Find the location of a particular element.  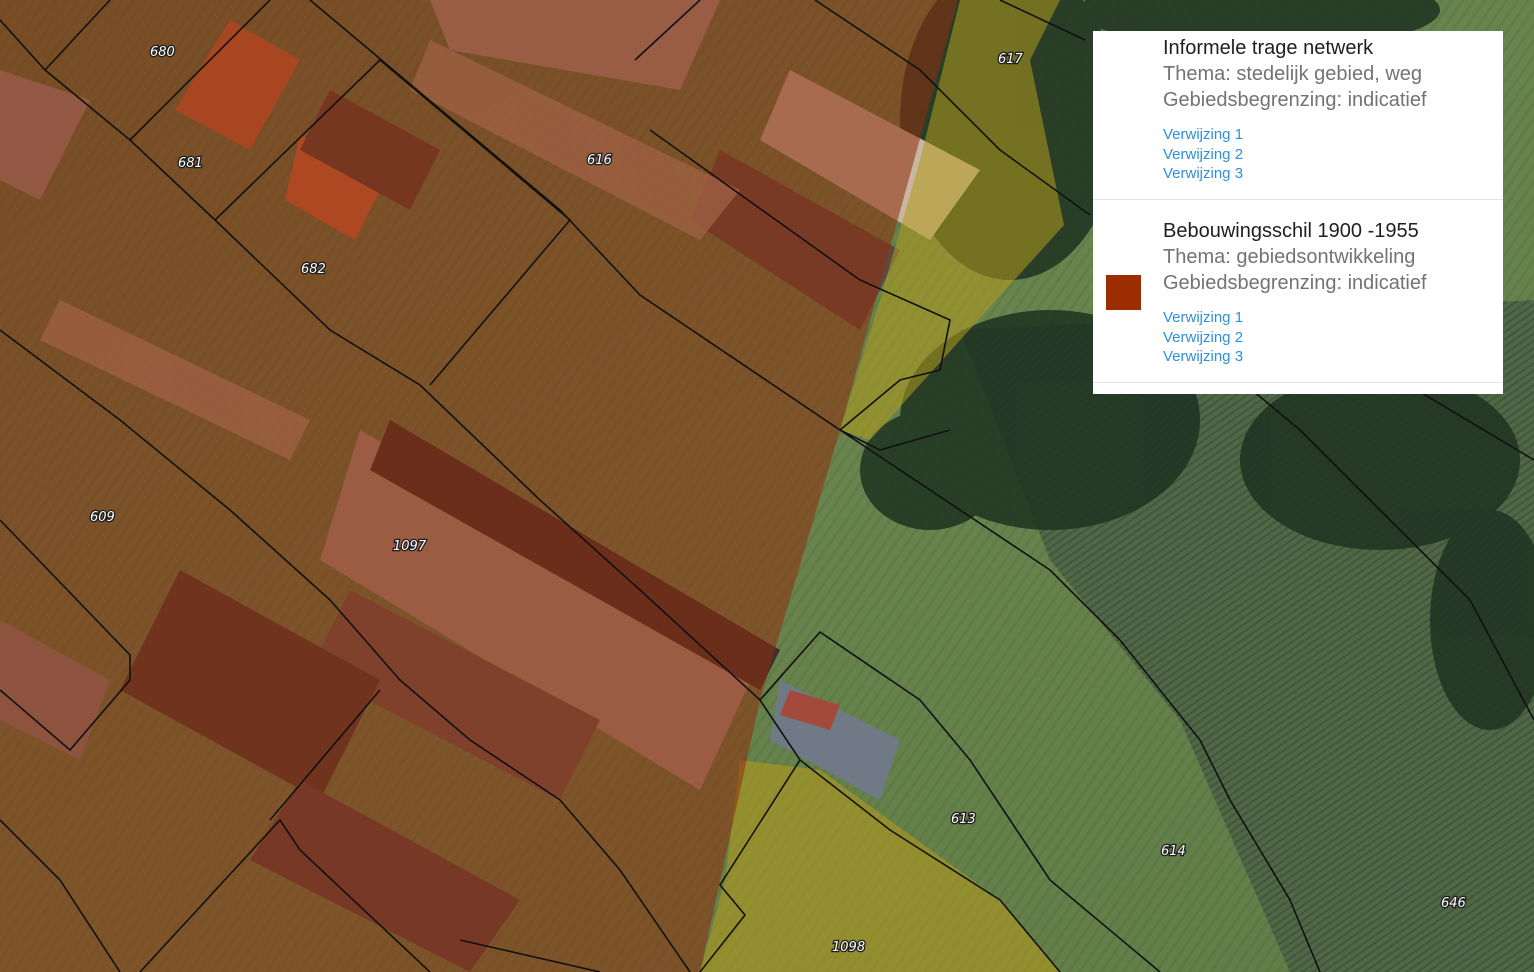

parcel-label: 614 is located at coordinates (1173, 851).